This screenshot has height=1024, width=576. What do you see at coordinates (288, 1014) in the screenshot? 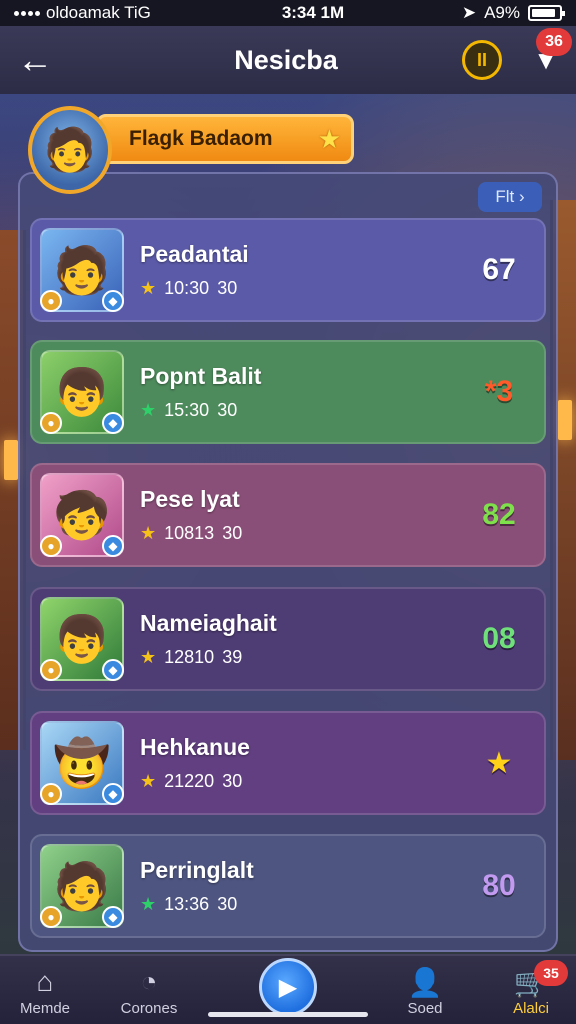
I see `home-indicator` at bounding box center [288, 1014].